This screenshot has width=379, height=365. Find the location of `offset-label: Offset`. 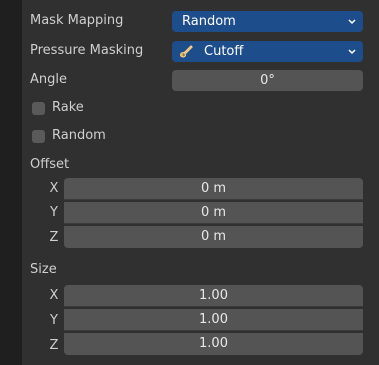

offset-label: Offset is located at coordinates (50, 164).